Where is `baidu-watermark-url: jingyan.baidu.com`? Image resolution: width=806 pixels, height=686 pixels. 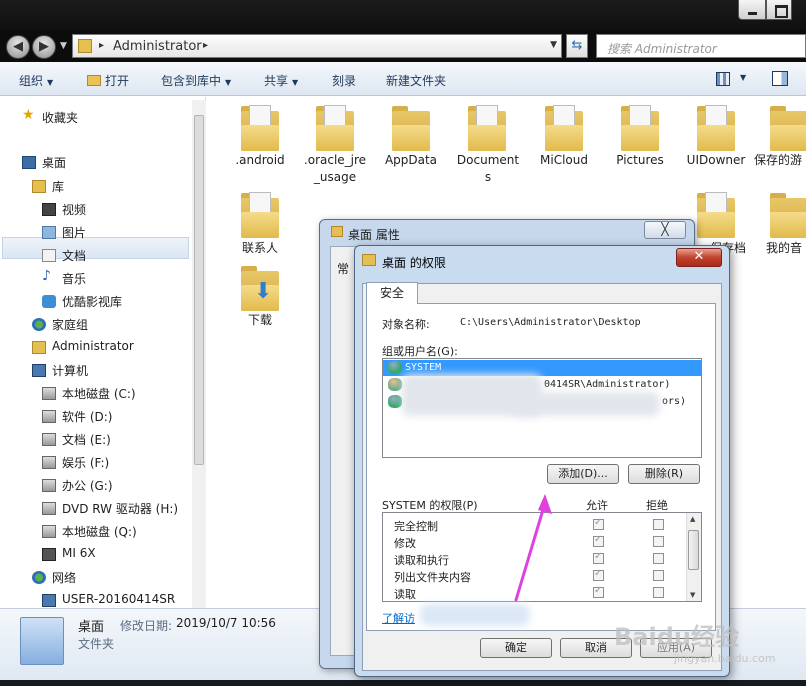
baidu-watermark-url: jingyan.baidu.com is located at coordinates (725, 658).